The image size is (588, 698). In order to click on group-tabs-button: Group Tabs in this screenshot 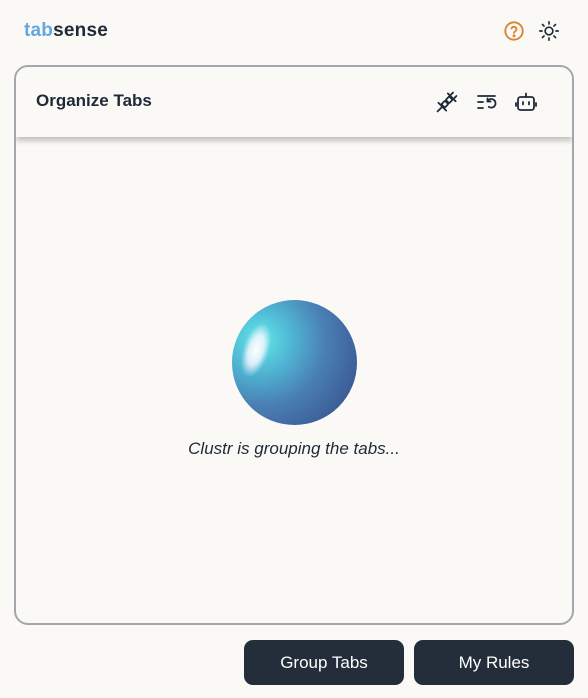, I will do `click(324, 662)`.